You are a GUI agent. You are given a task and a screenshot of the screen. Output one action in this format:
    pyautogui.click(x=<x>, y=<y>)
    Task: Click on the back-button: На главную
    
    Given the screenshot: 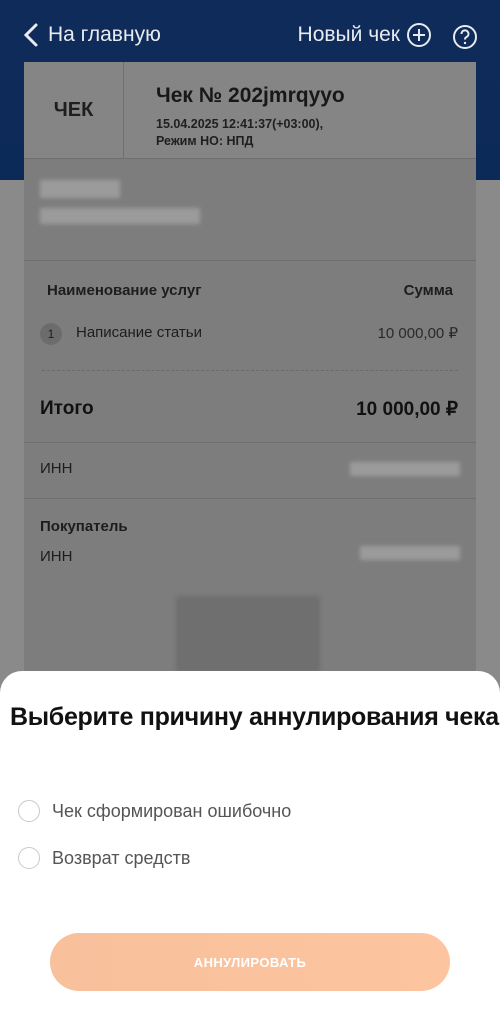 What is the action you would take?
    pyautogui.click(x=91, y=35)
    